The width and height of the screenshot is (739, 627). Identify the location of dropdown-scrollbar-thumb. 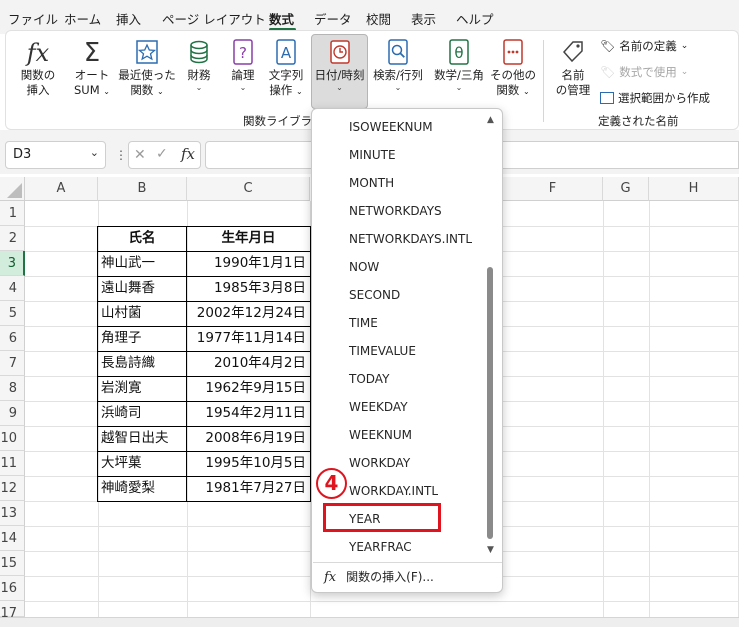
(490, 403).